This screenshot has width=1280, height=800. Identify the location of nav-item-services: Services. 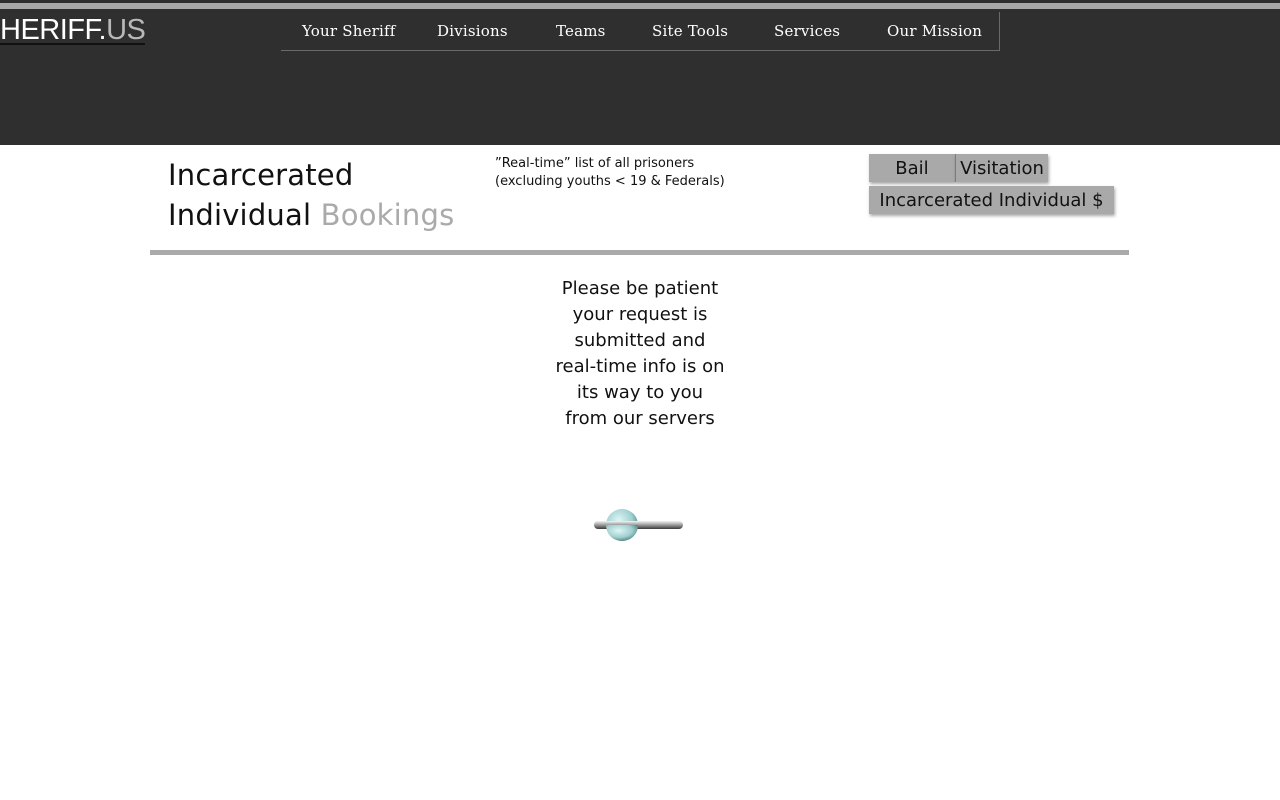
(807, 31).